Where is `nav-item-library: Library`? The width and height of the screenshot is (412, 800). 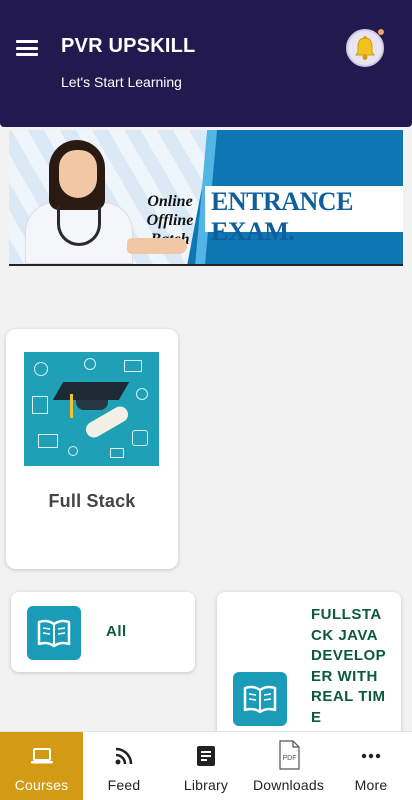
nav-item-library: Library is located at coordinates (206, 766).